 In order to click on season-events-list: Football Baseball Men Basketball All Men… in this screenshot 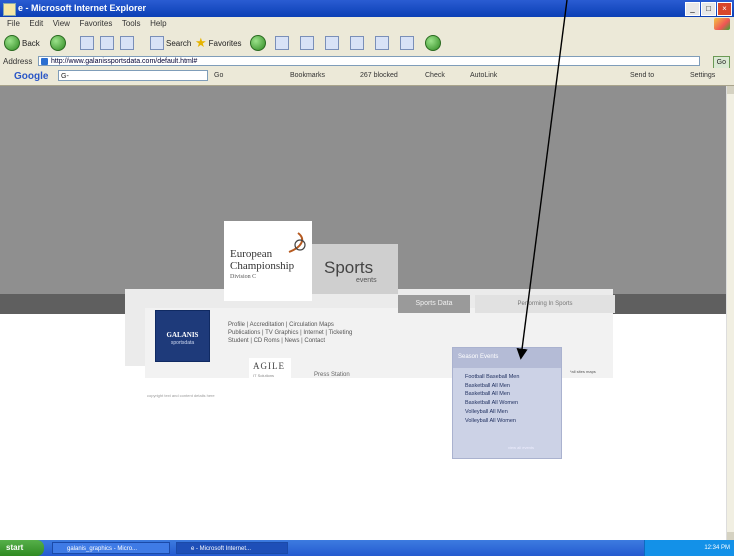, I will do `click(492, 399)`.